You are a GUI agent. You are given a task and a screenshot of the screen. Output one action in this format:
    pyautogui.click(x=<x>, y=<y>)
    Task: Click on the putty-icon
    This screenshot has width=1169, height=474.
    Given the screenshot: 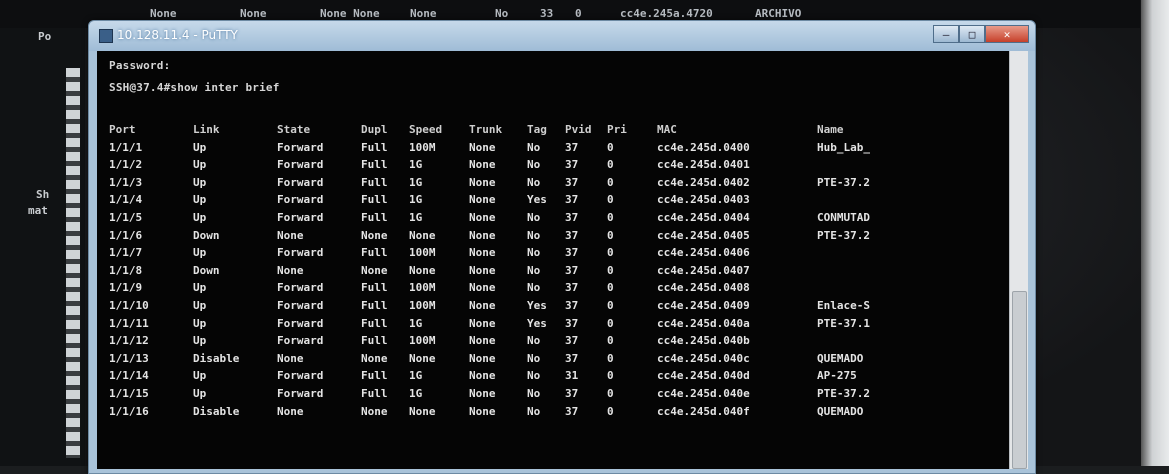 What is the action you would take?
    pyautogui.click(x=106, y=36)
    